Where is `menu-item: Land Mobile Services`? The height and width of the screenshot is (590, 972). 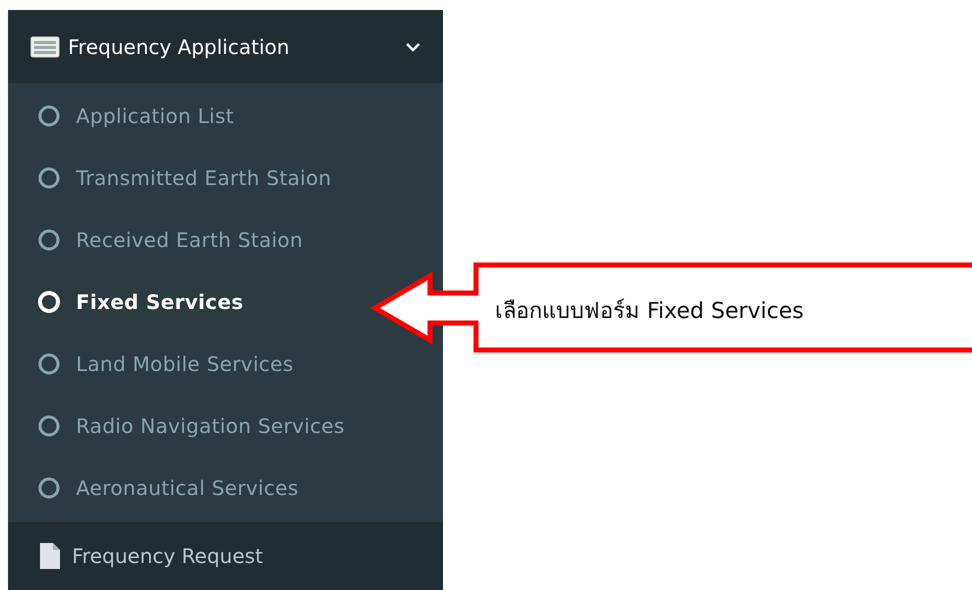
menu-item: Land Mobile Services is located at coordinates (153, 364).